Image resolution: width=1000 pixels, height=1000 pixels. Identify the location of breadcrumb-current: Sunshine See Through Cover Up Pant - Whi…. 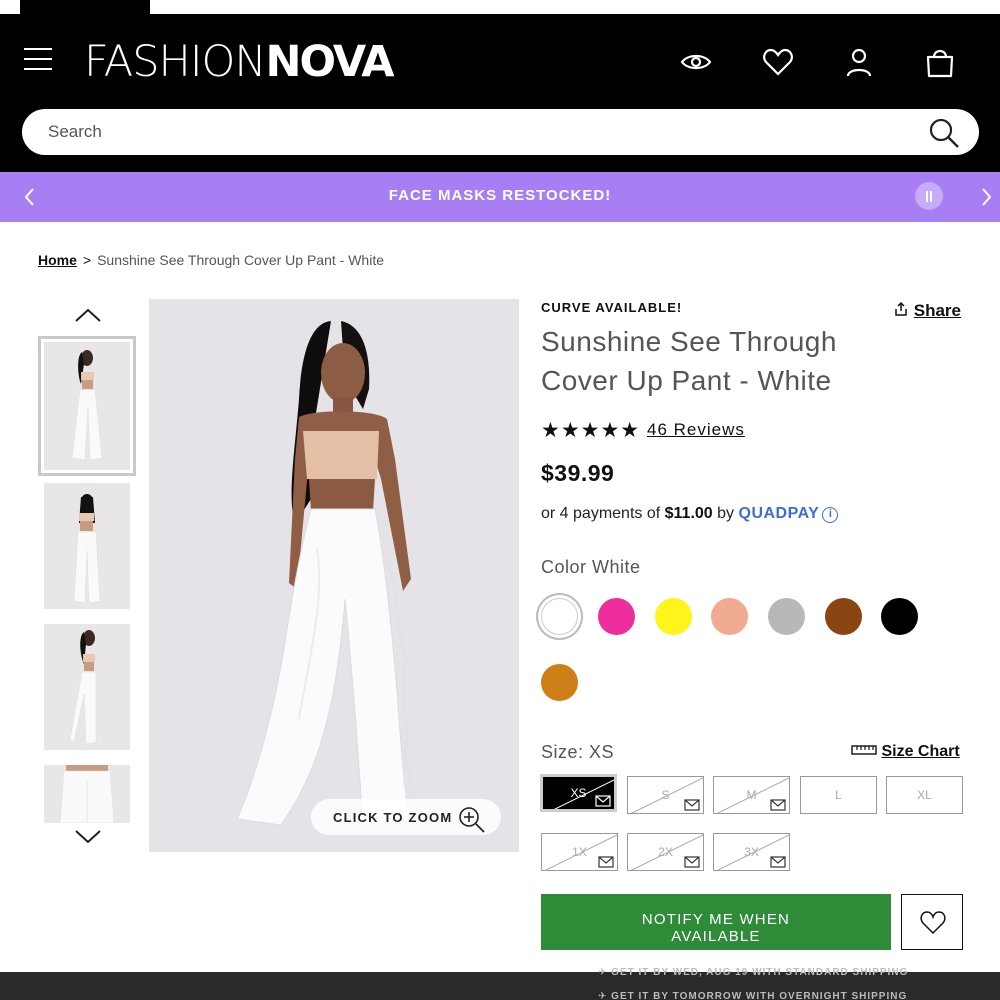
(240, 260).